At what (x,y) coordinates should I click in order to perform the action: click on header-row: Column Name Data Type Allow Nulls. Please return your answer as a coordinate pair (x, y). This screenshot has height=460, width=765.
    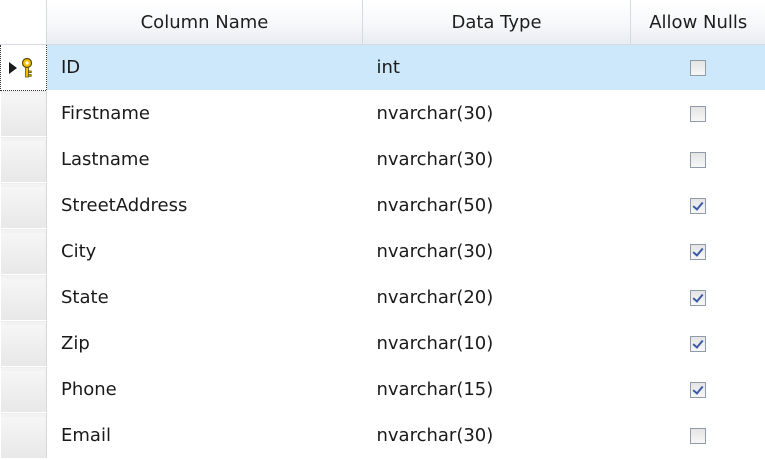
    Looking at the image, I should click on (382, 22).